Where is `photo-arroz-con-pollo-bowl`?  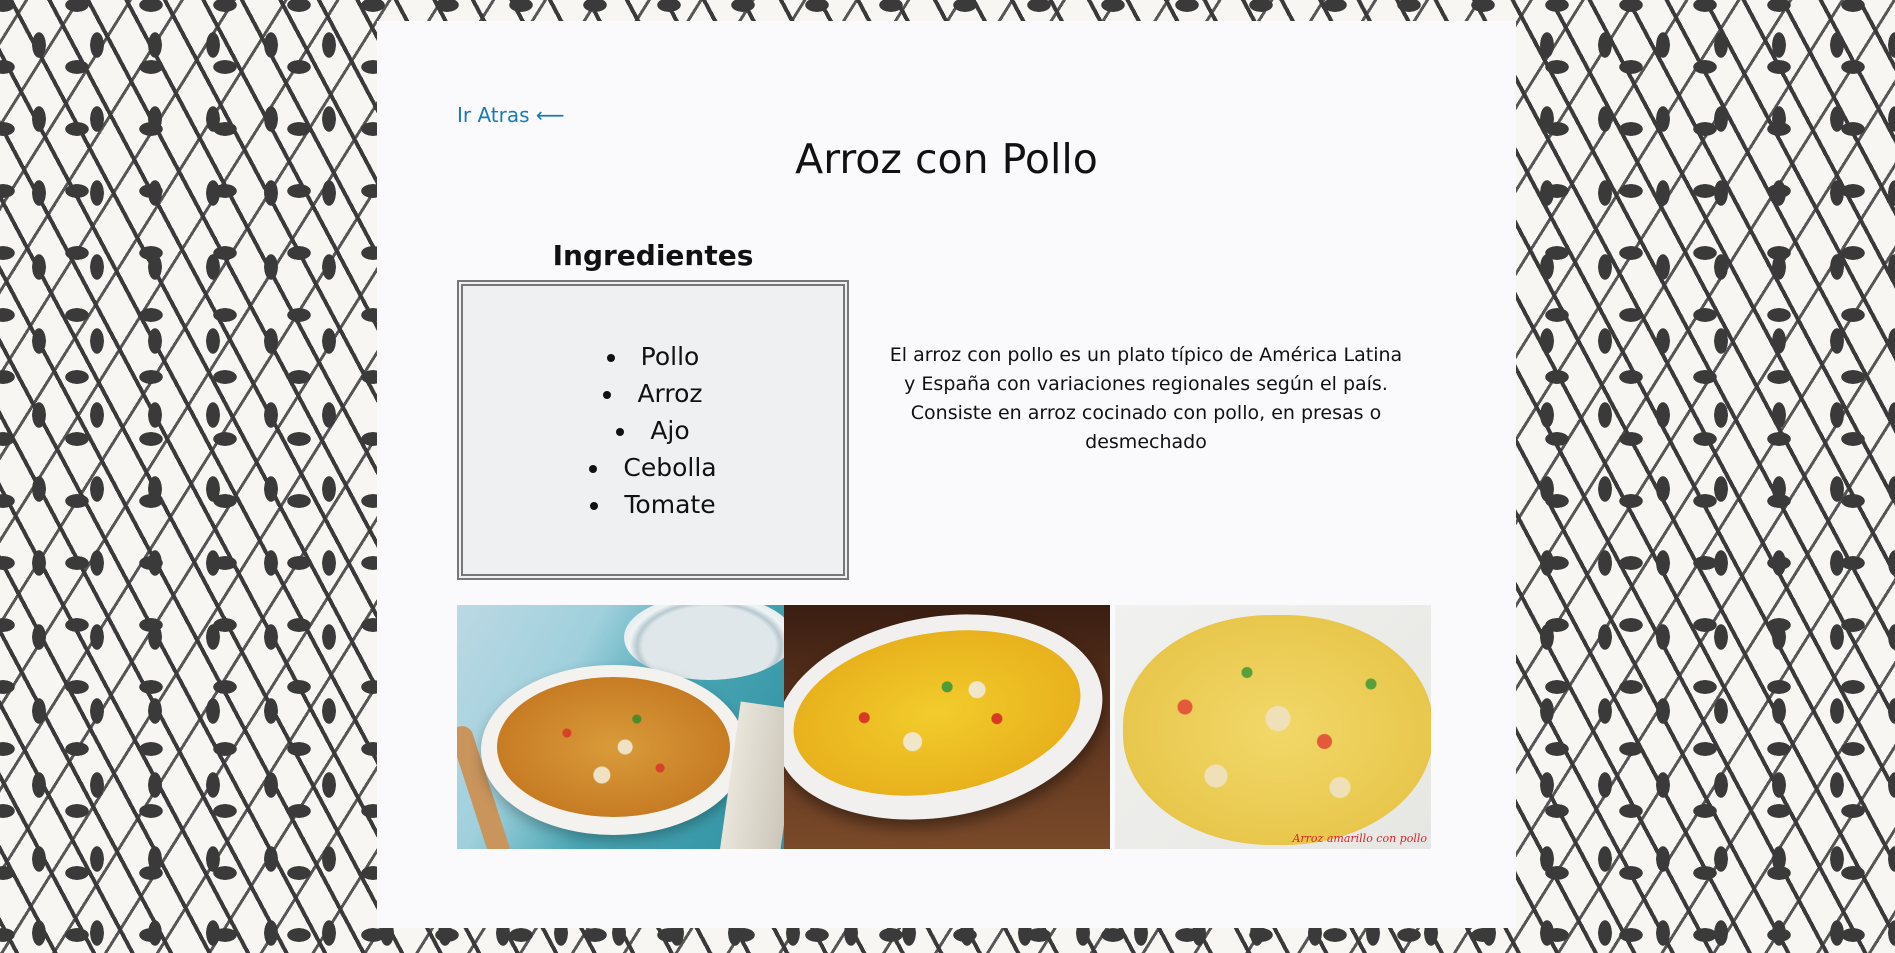 photo-arroz-con-pollo-bowl is located at coordinates (947, 727).